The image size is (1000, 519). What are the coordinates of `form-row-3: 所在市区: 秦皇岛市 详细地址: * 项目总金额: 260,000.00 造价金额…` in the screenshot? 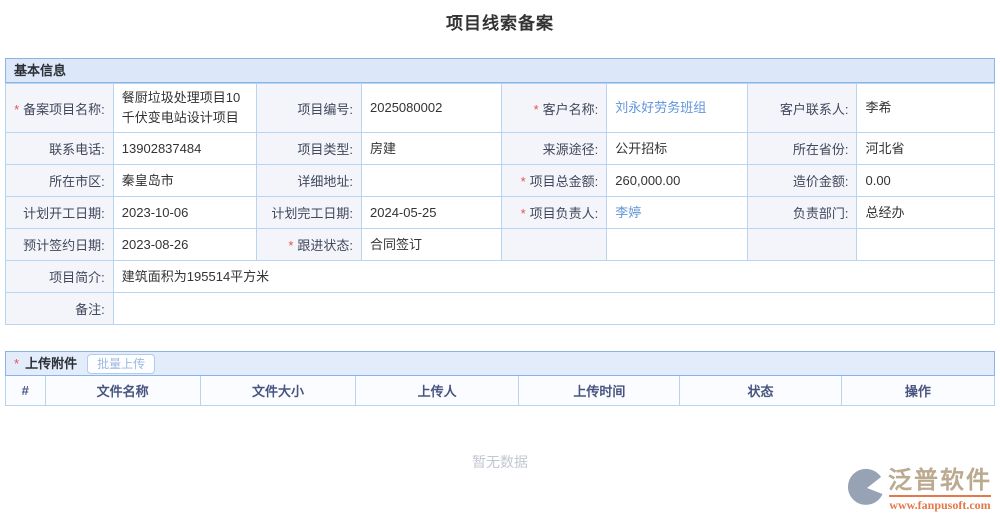 It's located at (500, 180).